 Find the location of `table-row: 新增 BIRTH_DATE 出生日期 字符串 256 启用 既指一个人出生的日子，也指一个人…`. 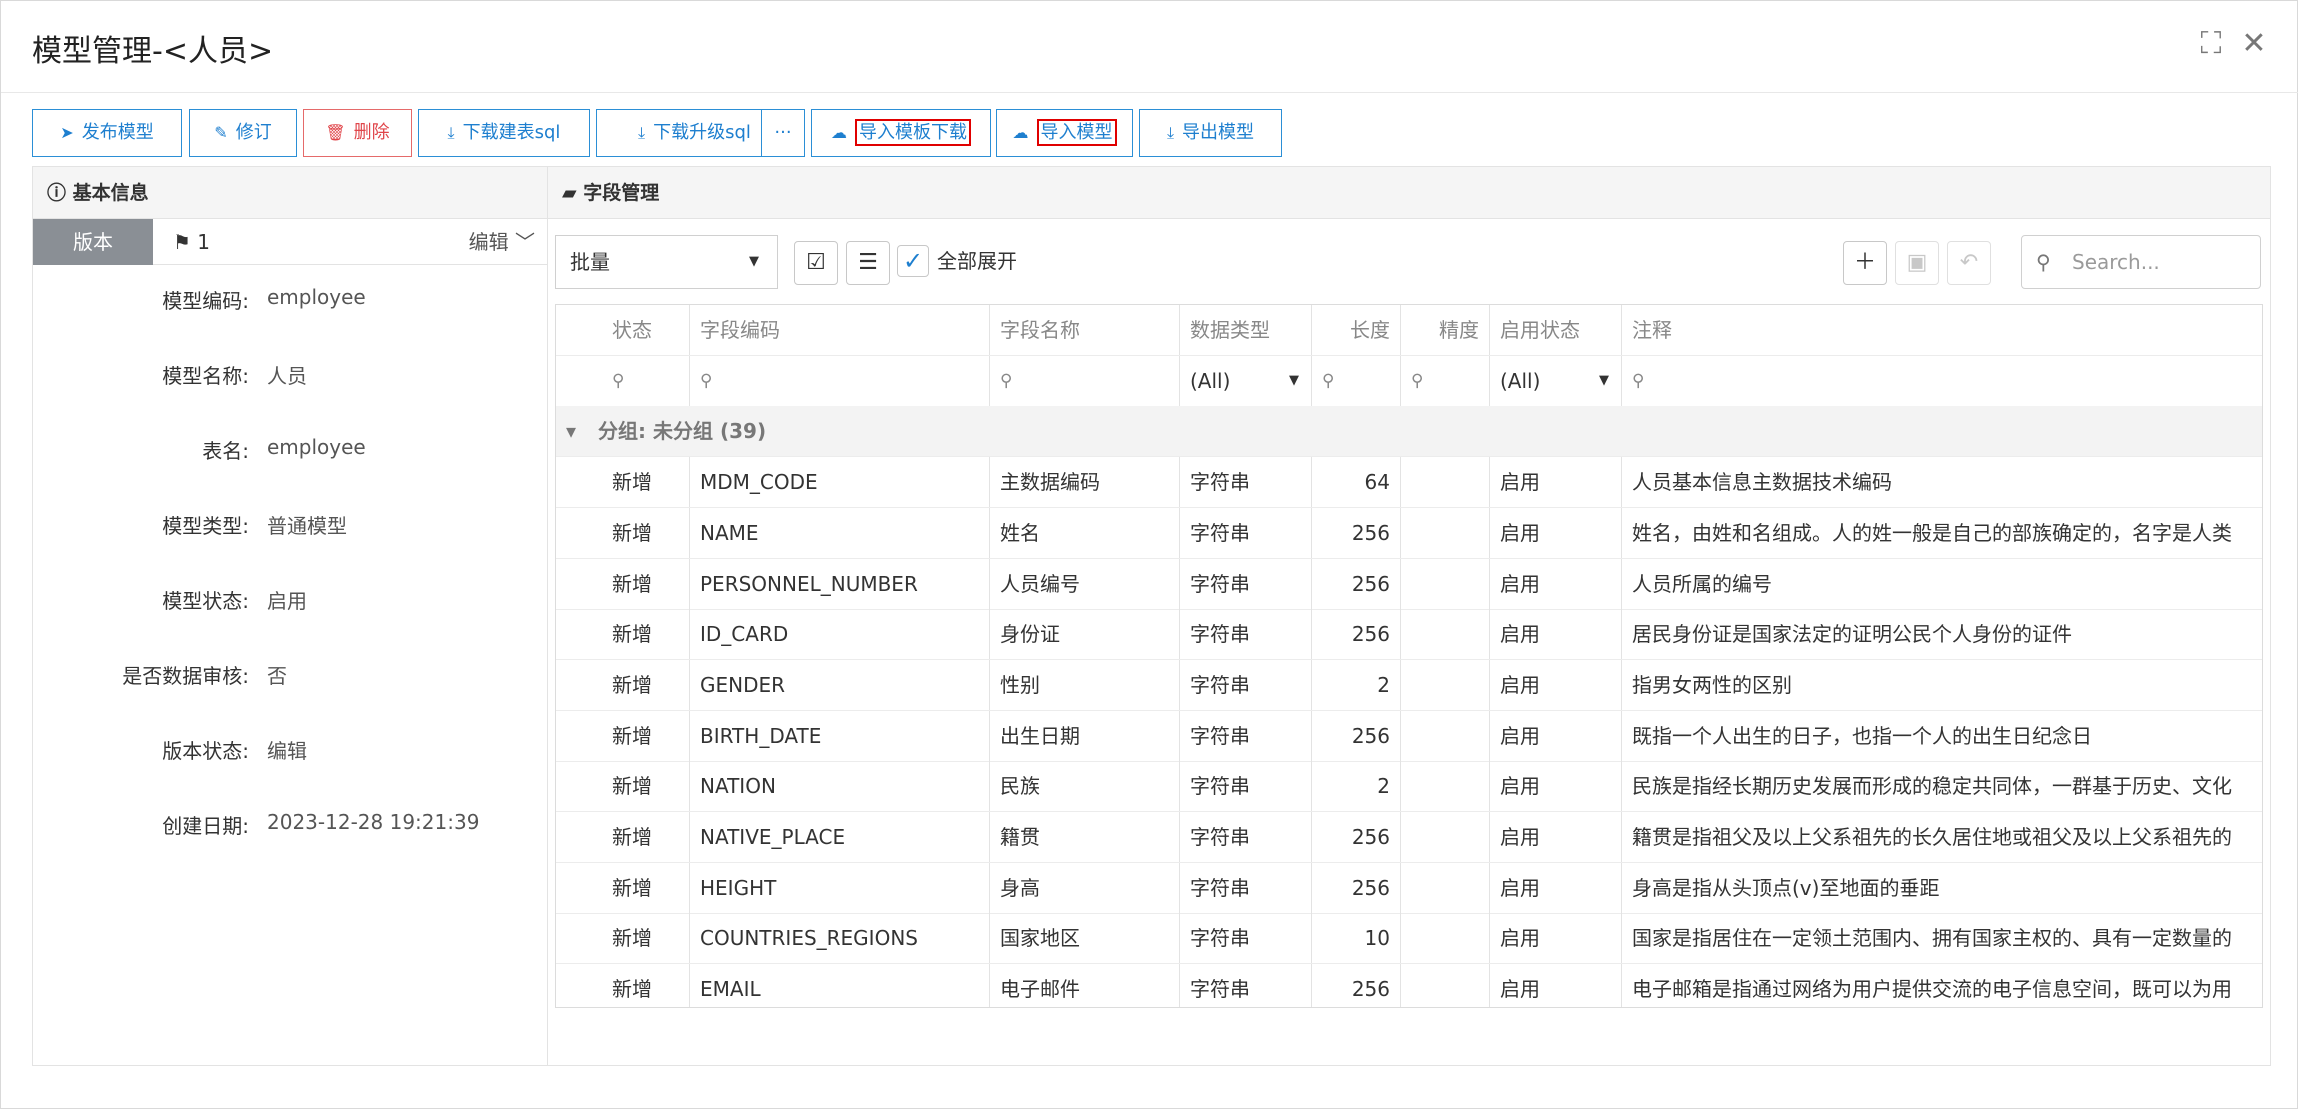

table-row: 新增 BIRTH_DATE 出生日期 字符串 256 启用 既指一个人出生的日子，也指一个人… is located at coordinates (1409, 736).